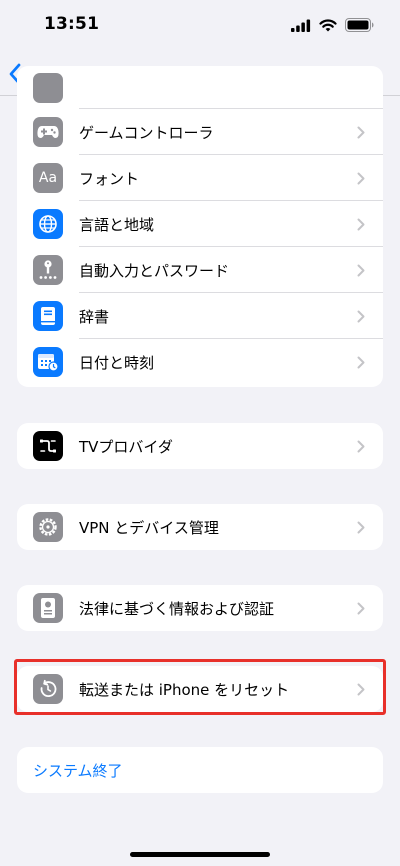 The image size is (400, 866). What do you see at coordinates (48, 362) in the screenshot?
I see `calendar-clock-icon` at bounding box center [48, 362].